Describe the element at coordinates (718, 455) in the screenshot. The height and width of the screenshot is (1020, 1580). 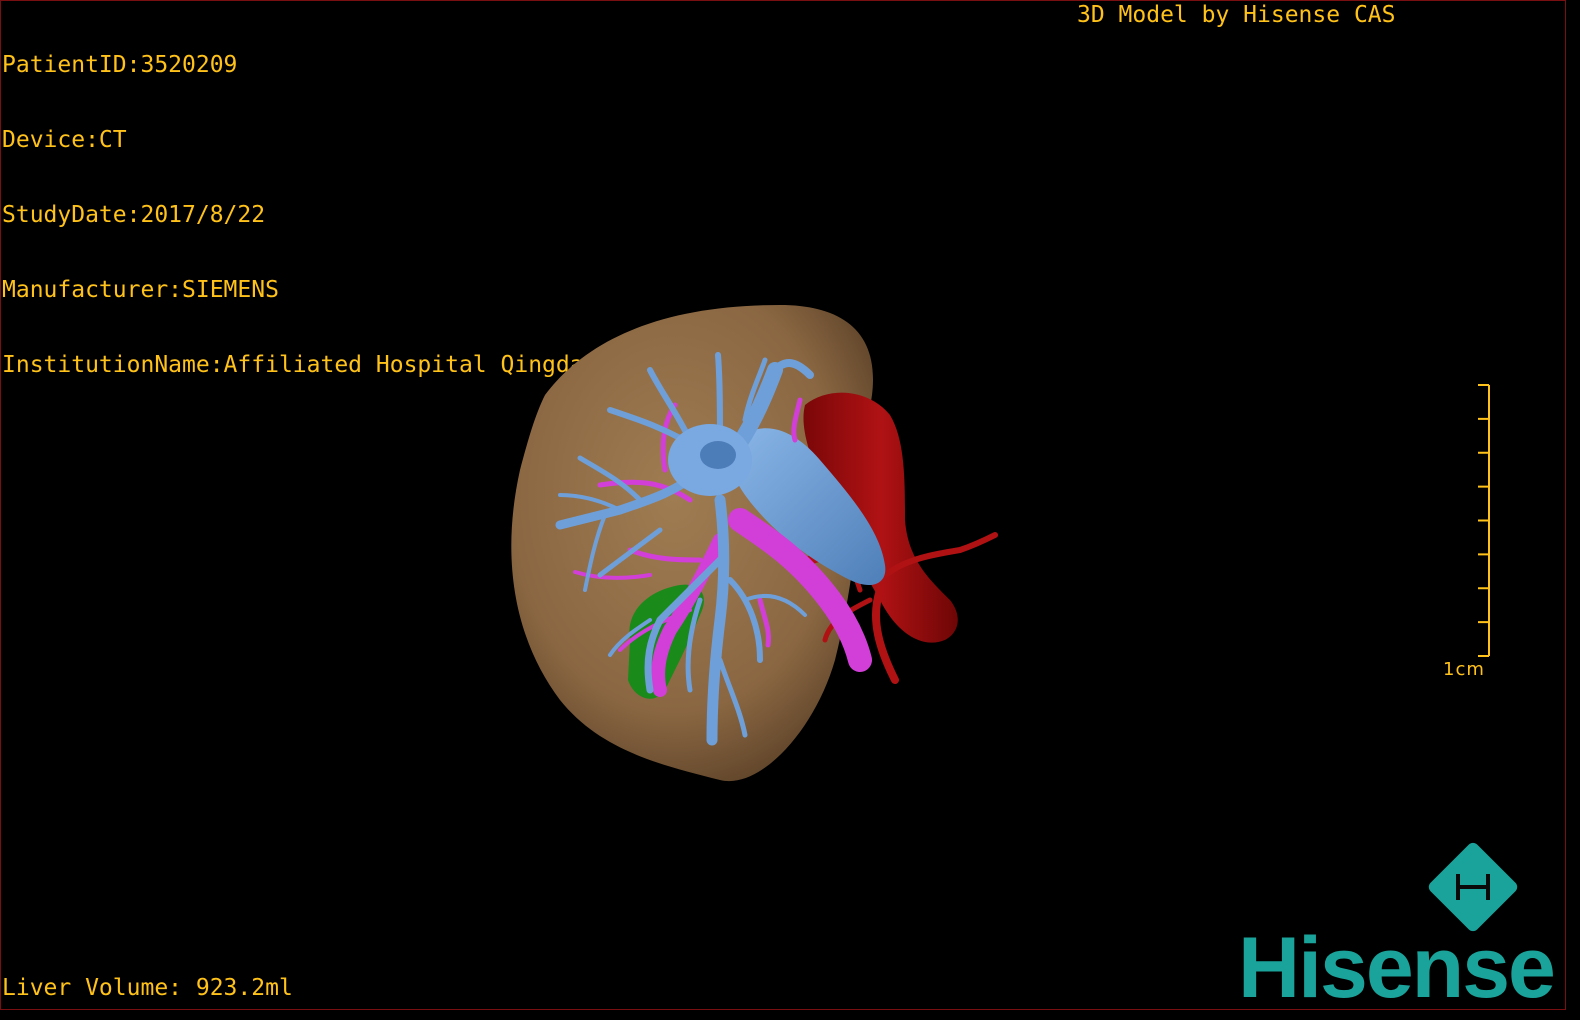
I see `hepatic-vein-lumen` at that location.